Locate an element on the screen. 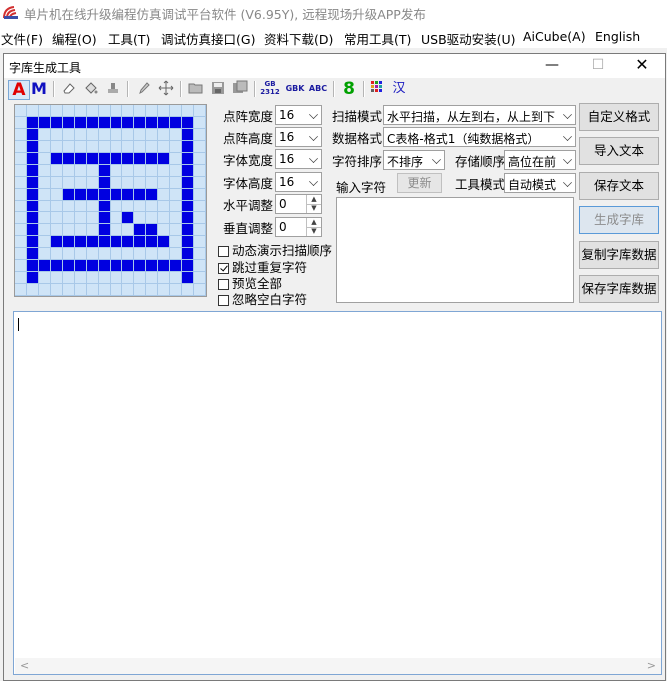  scroll-right-icon: > is located at coordinates (651, 665).